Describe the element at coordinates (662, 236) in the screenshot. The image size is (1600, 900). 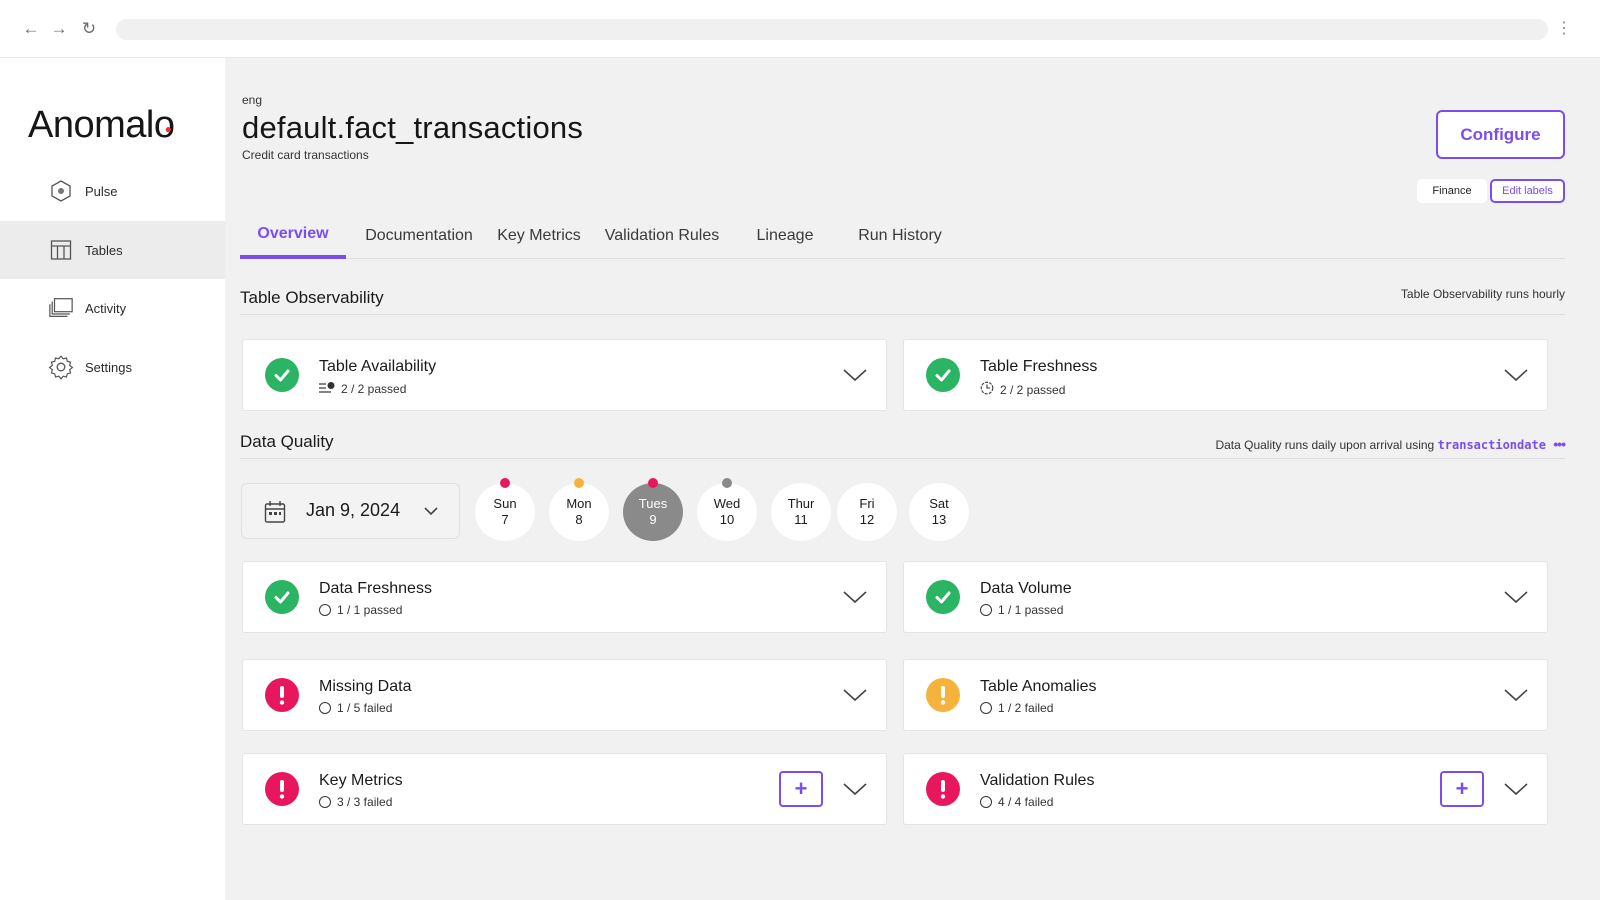
I see `tab-validation-rules: Validation Rules` at that location.